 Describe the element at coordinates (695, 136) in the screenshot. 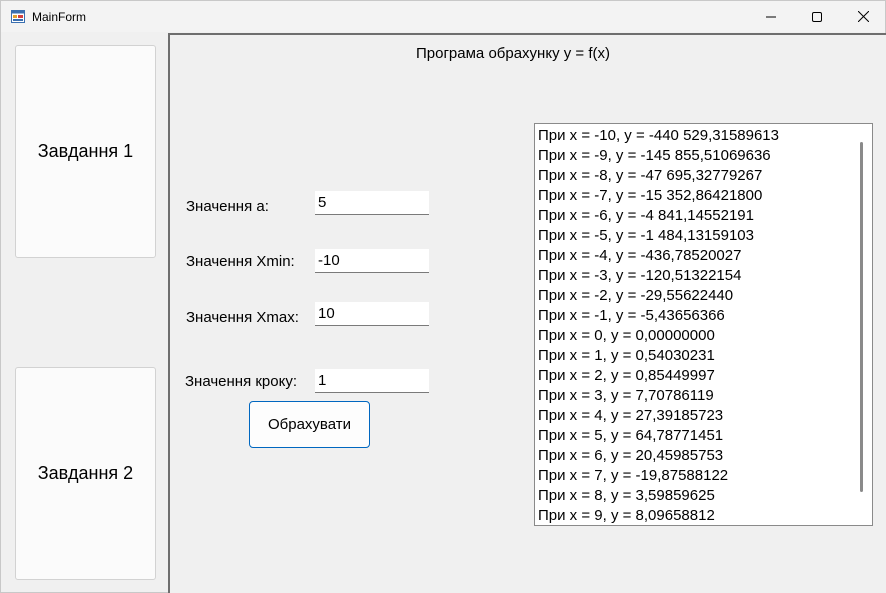

I see `result-item: При x = -10, y = -440 529,31589613` at that location.